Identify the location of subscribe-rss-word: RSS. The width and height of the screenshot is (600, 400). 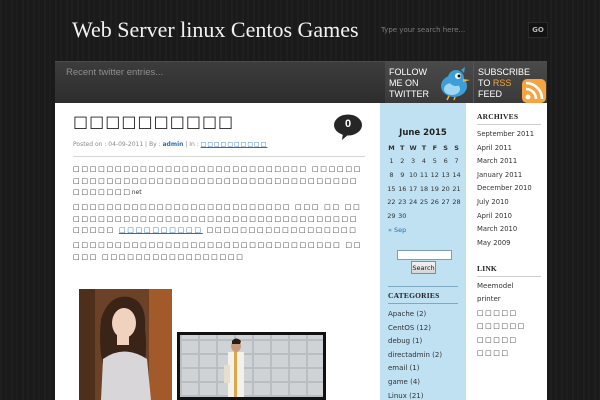
(502, 83).